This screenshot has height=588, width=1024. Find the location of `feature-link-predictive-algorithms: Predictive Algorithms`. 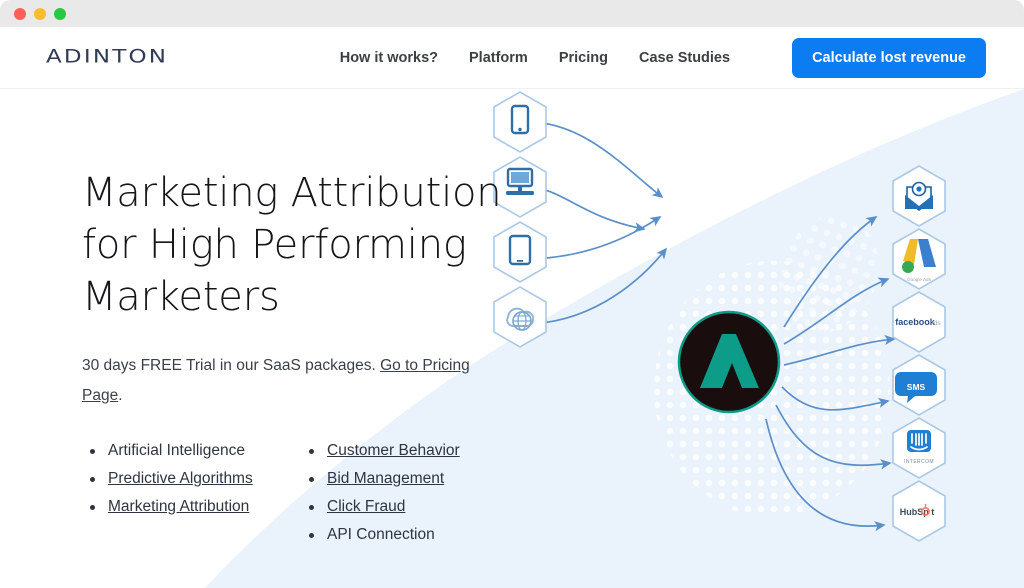

feature-link-predictive-algorithms: Predictive Algorithms is located at coordinates (180, 478).